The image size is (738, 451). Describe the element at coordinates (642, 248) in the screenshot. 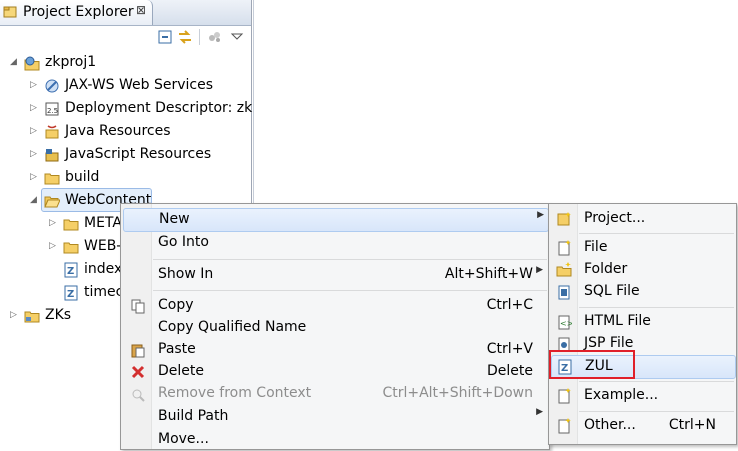

I see `submenu-item-file: File` at that location.